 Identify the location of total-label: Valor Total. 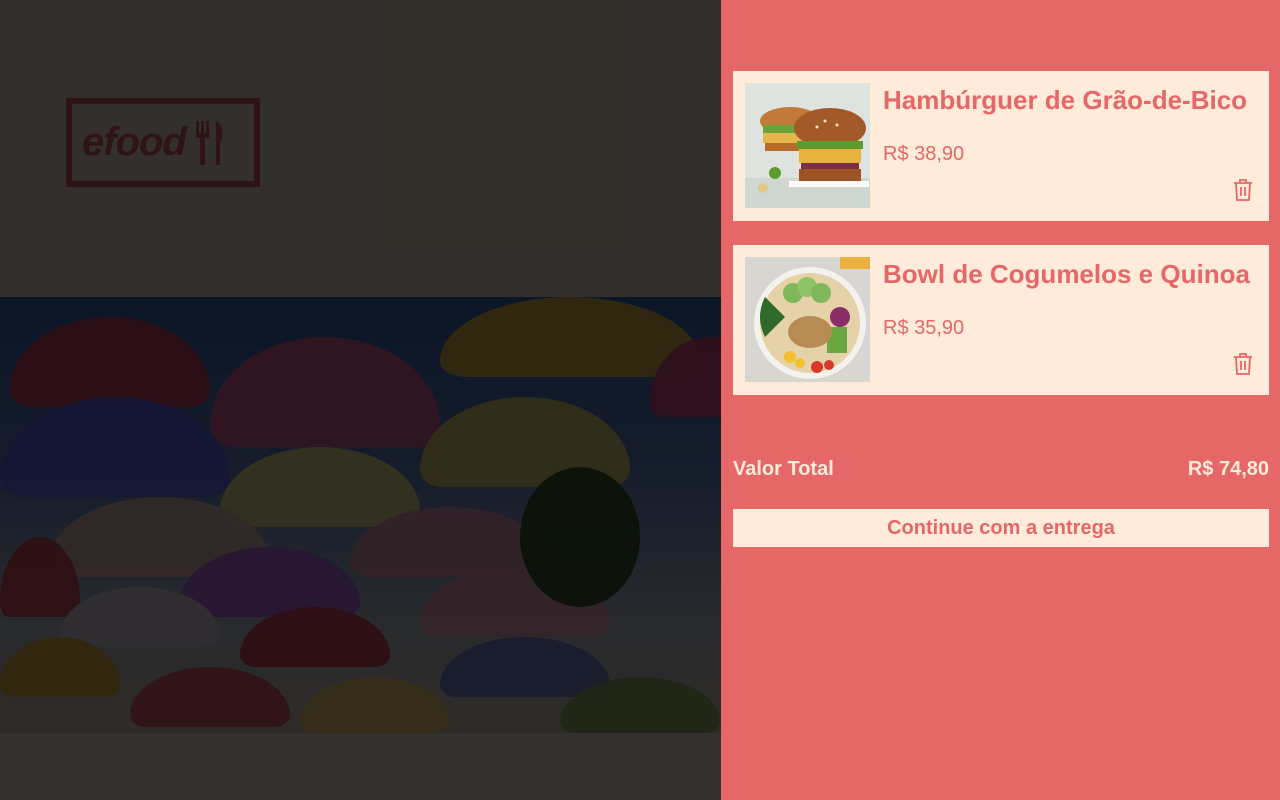
(783, 469).